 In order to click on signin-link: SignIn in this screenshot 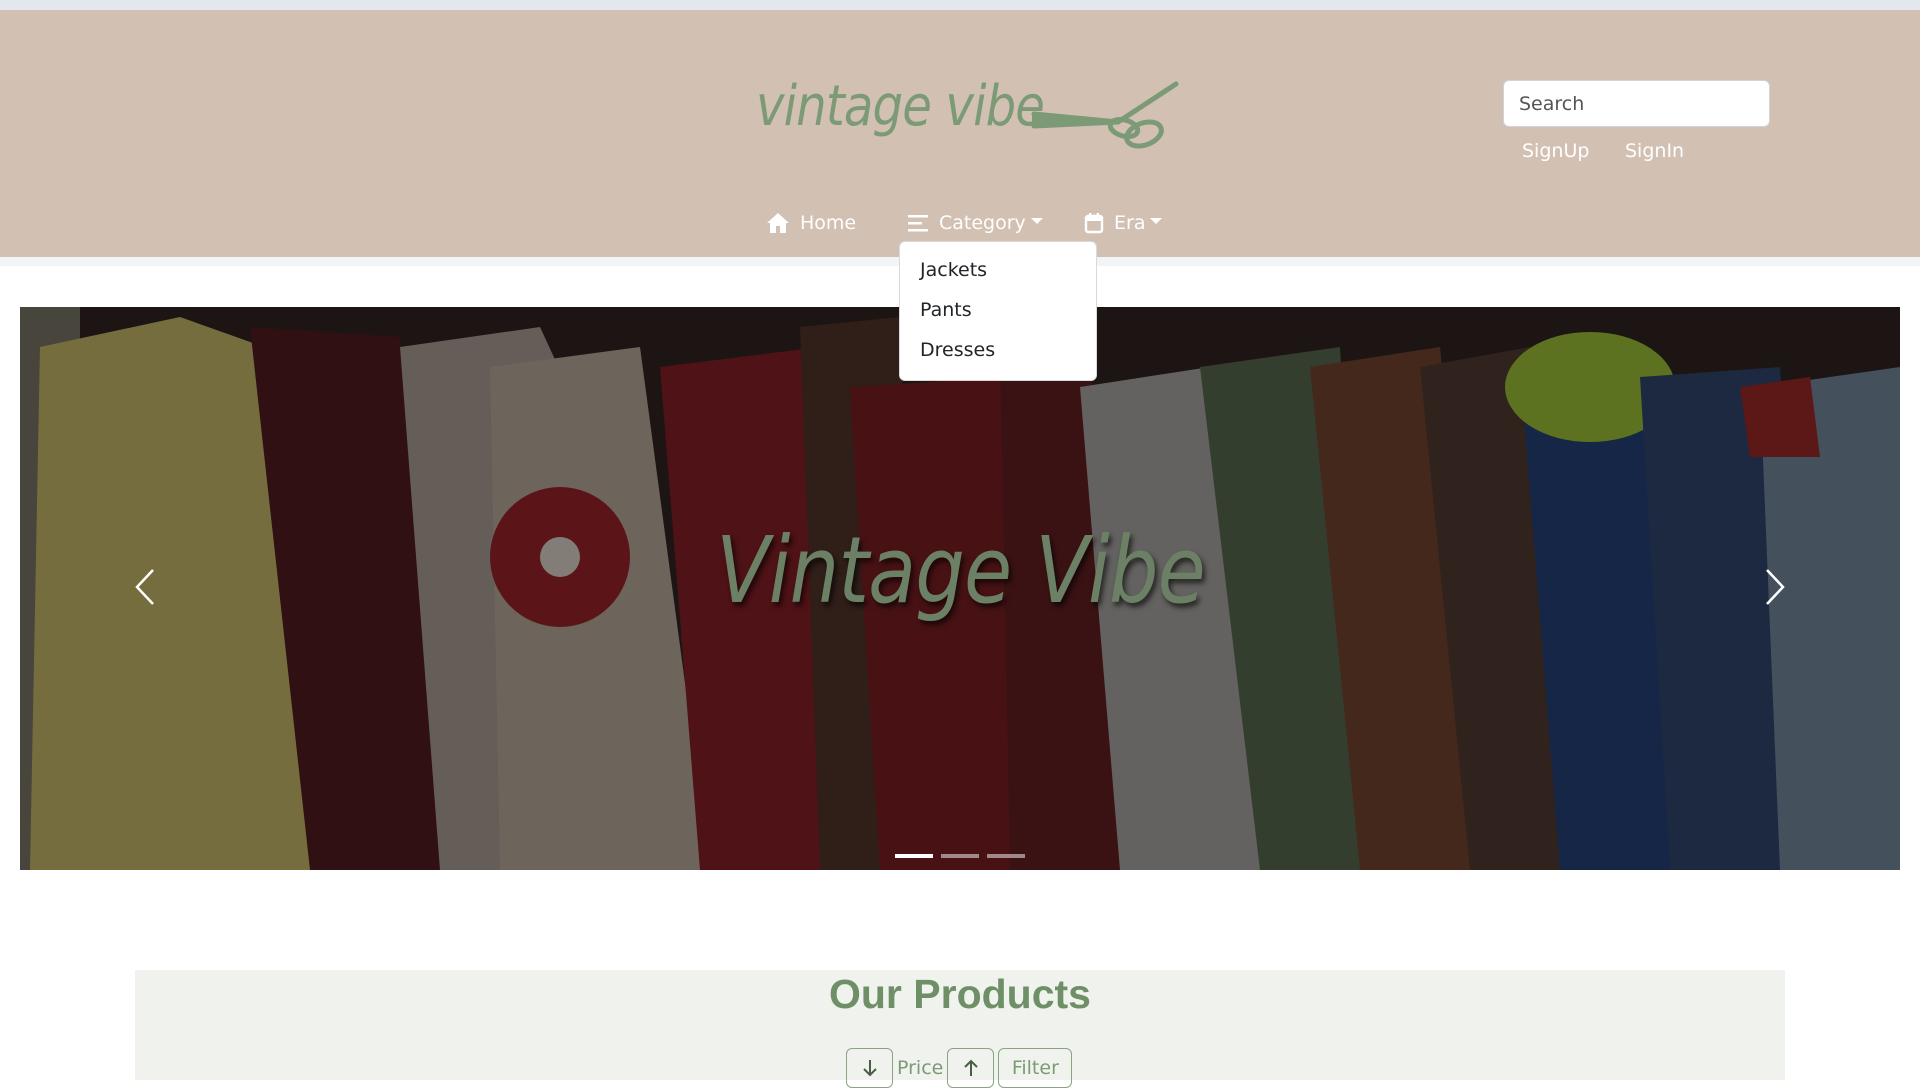, I will do `click(1654, 151)`.